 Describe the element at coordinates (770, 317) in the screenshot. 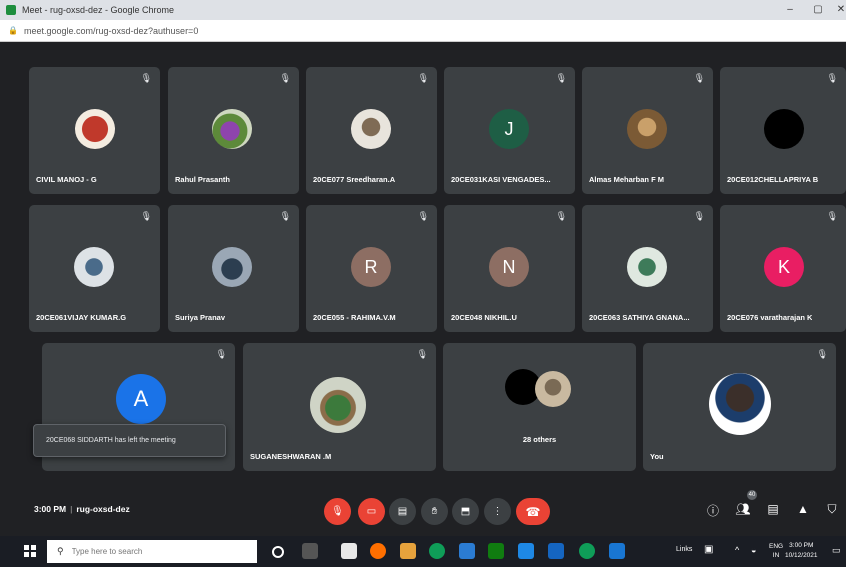

I see `participant-name: 20CE076 varatharajan K` at that location.